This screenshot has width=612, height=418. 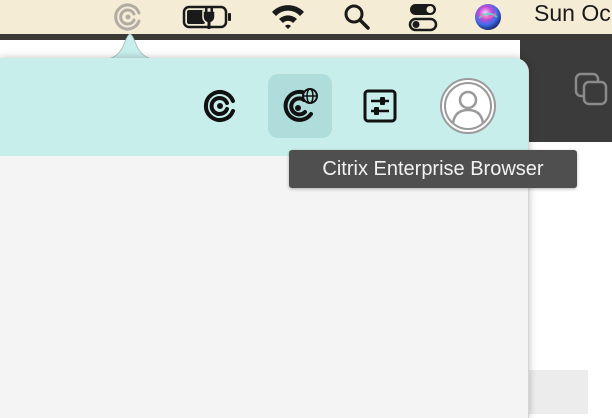 I want to click on popover-caret, so click(x=130, y=47).